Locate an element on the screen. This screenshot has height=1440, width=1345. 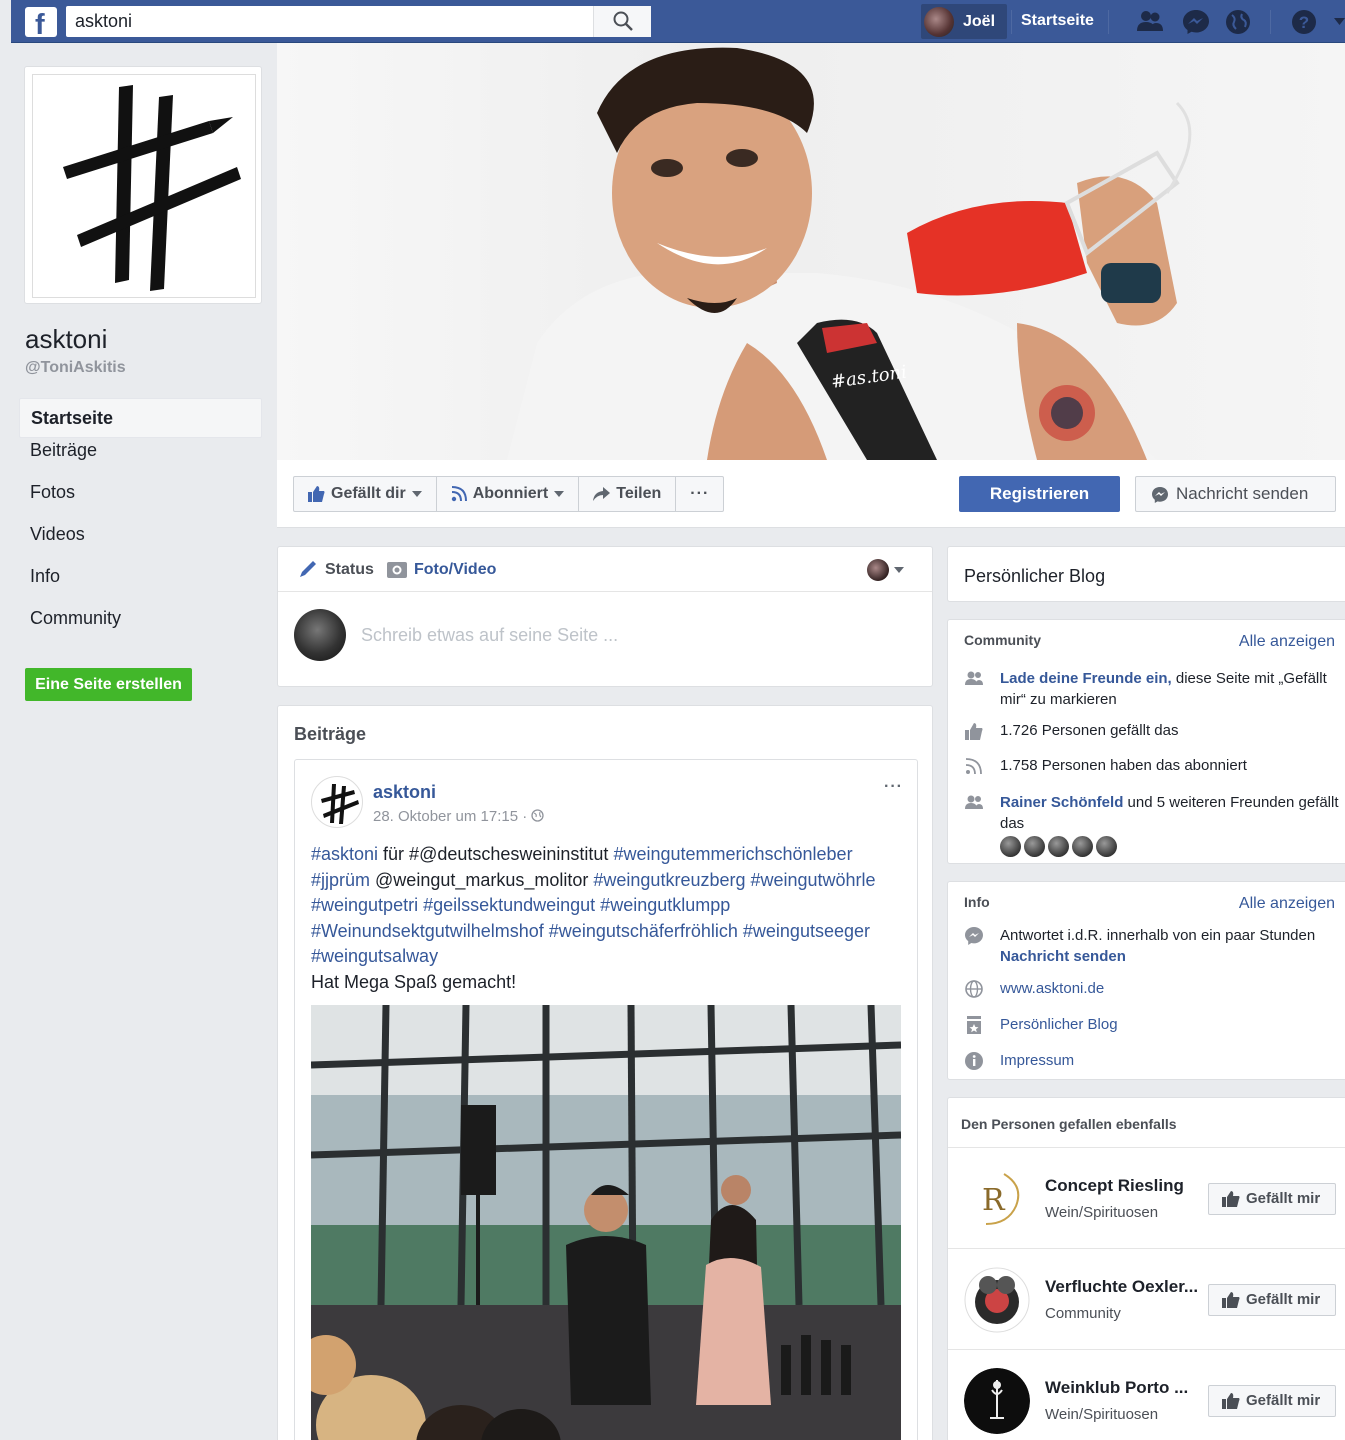
nav-item-photos: Fotos is located at coordinates (140, 503).